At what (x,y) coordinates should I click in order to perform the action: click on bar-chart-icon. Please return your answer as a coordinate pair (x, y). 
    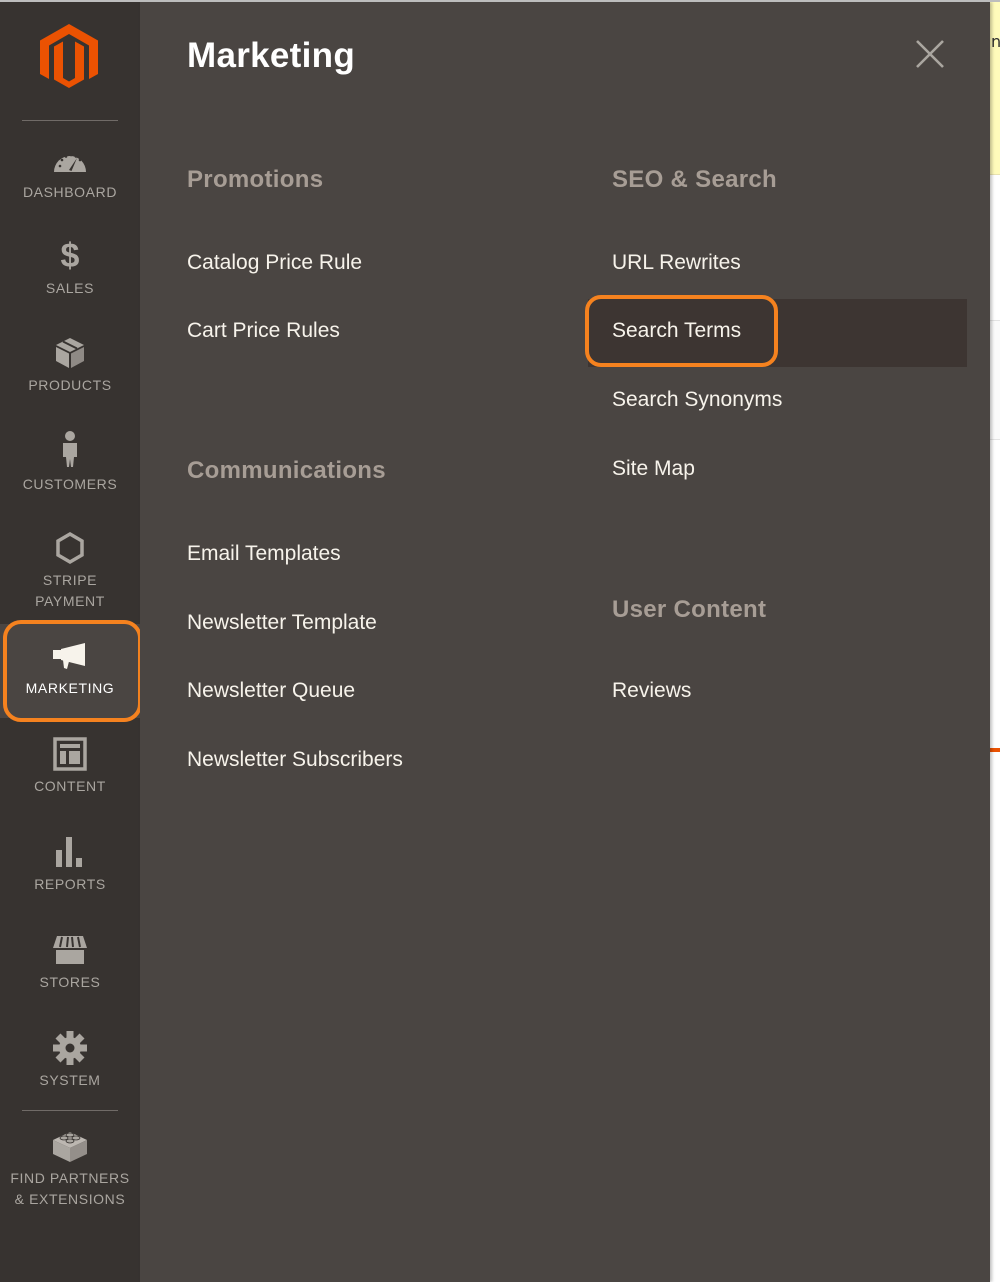
    Looking at the image, I should click on (70, 852).